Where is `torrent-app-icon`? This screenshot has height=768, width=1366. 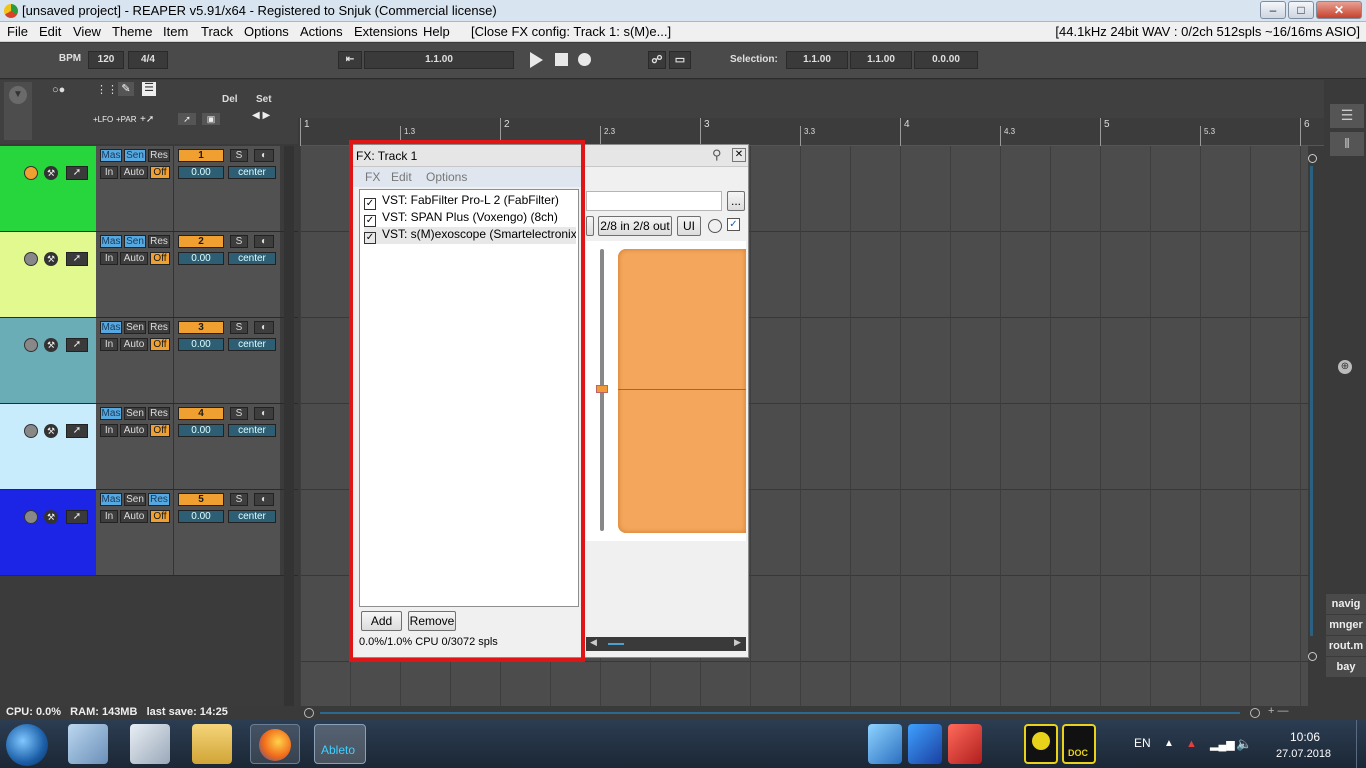 torrent-app-icon is located at coordinates (1041, 744).